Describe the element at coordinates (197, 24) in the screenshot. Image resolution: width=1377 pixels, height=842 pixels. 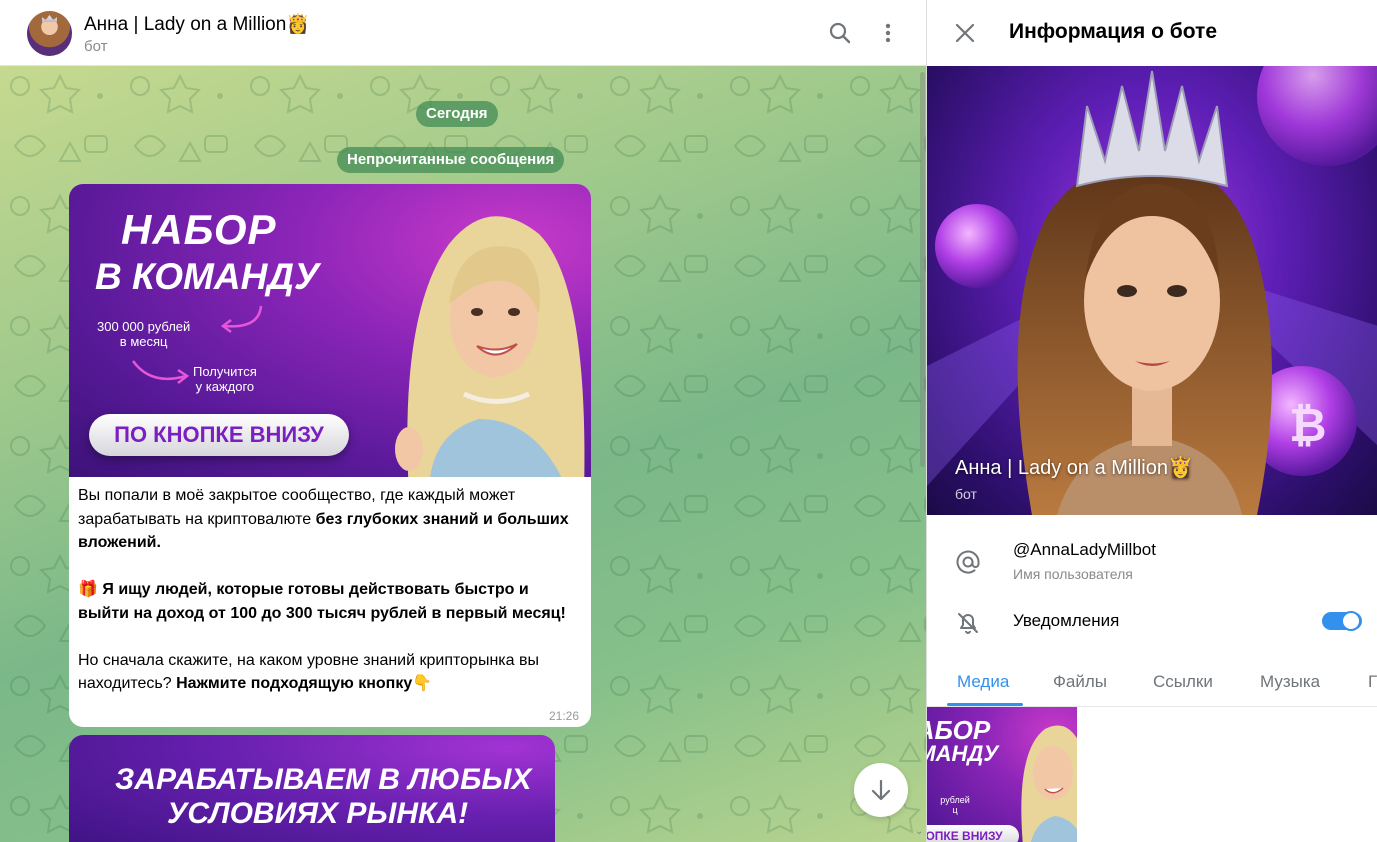
I see `chat-title: Анна | Lady on a Million👸` at that location.